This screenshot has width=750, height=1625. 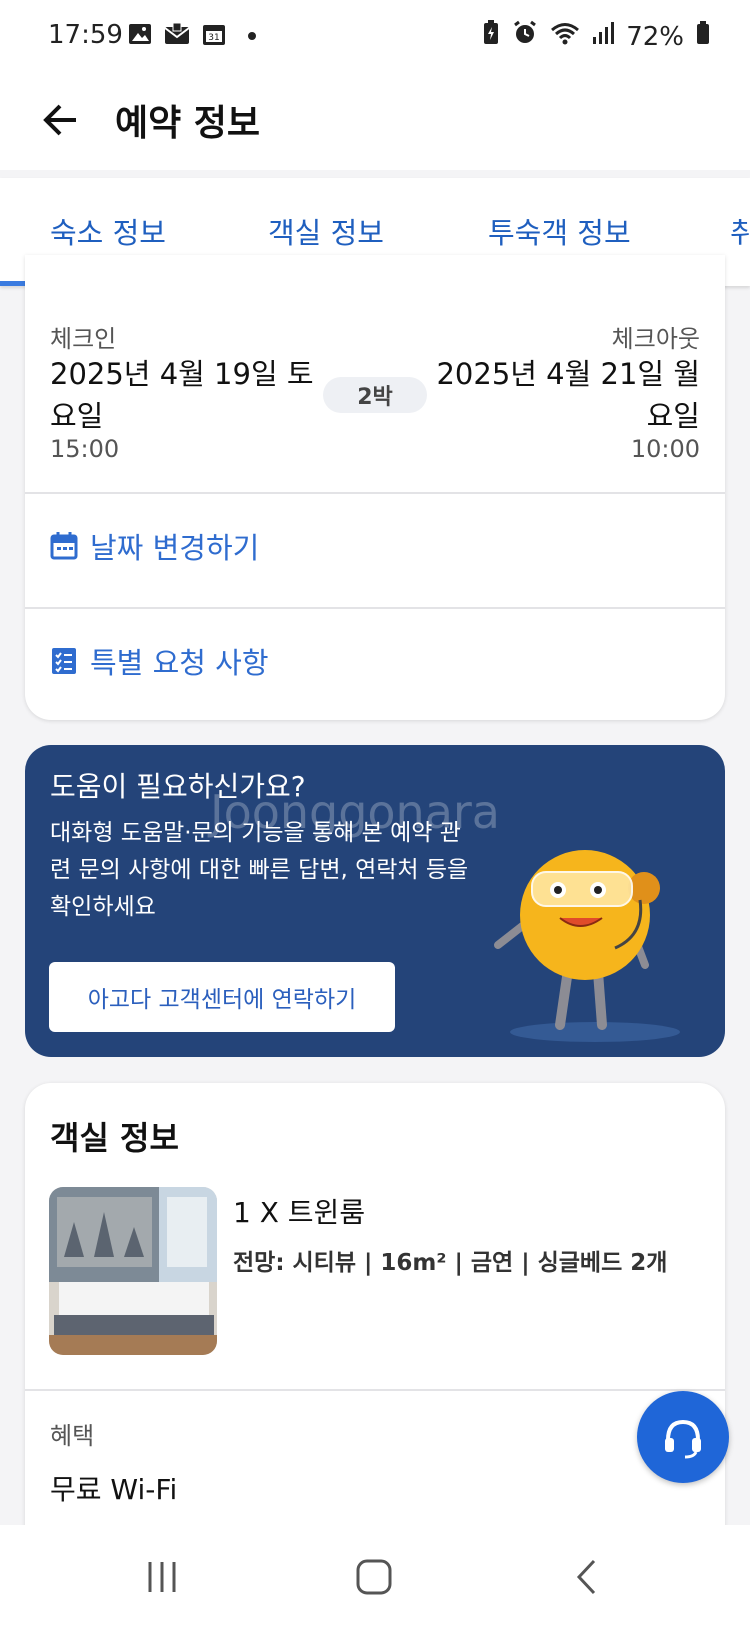 What do you see at coordinates (375, 120) in the screenshot?
I see `app-bar: 예약 정보` at bounding box center [375, 120].